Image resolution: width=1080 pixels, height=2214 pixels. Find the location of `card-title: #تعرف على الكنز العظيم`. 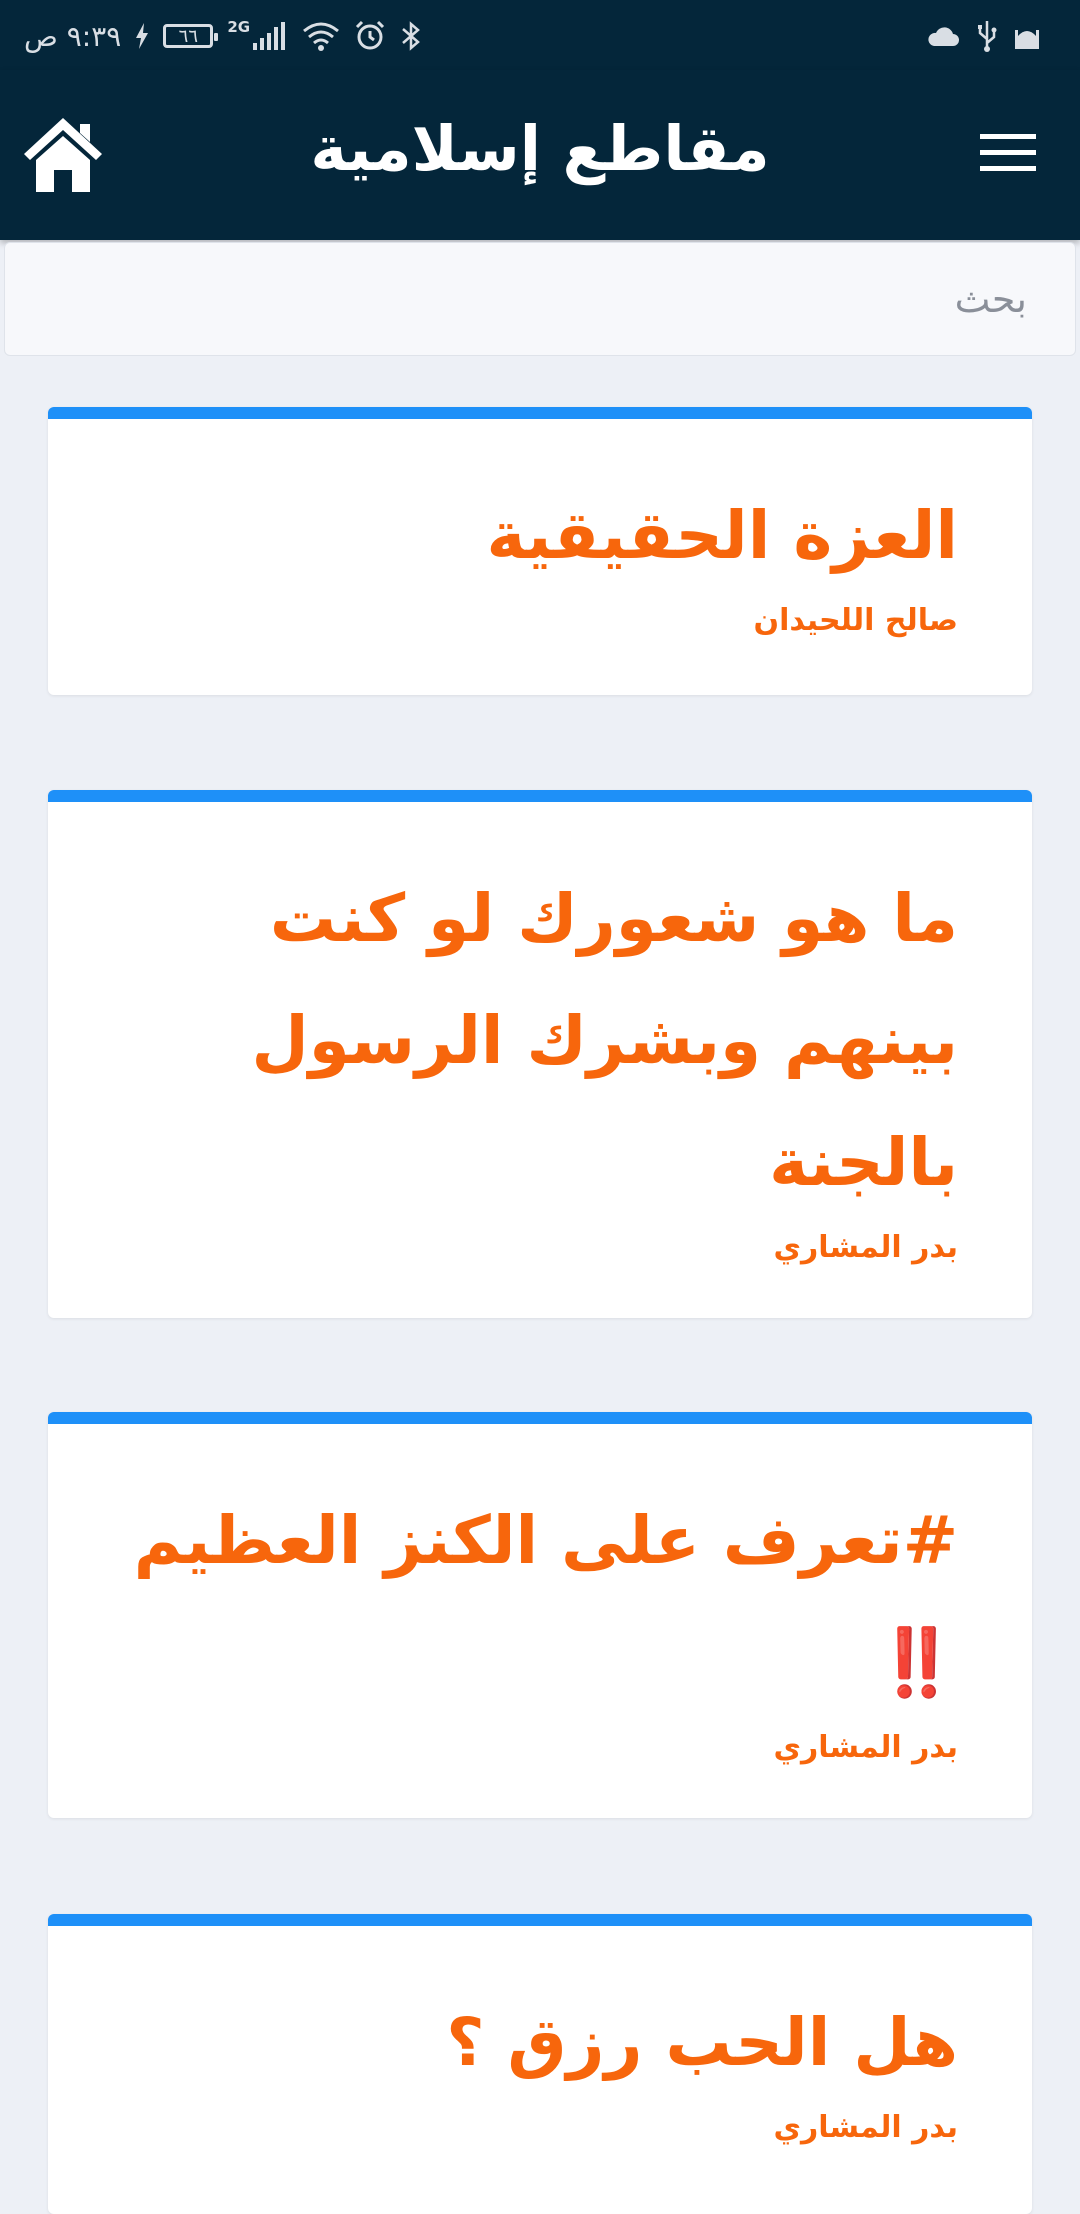

card-title: #تعرف على الكنز العظيم is located at coordinates (545, 1540).